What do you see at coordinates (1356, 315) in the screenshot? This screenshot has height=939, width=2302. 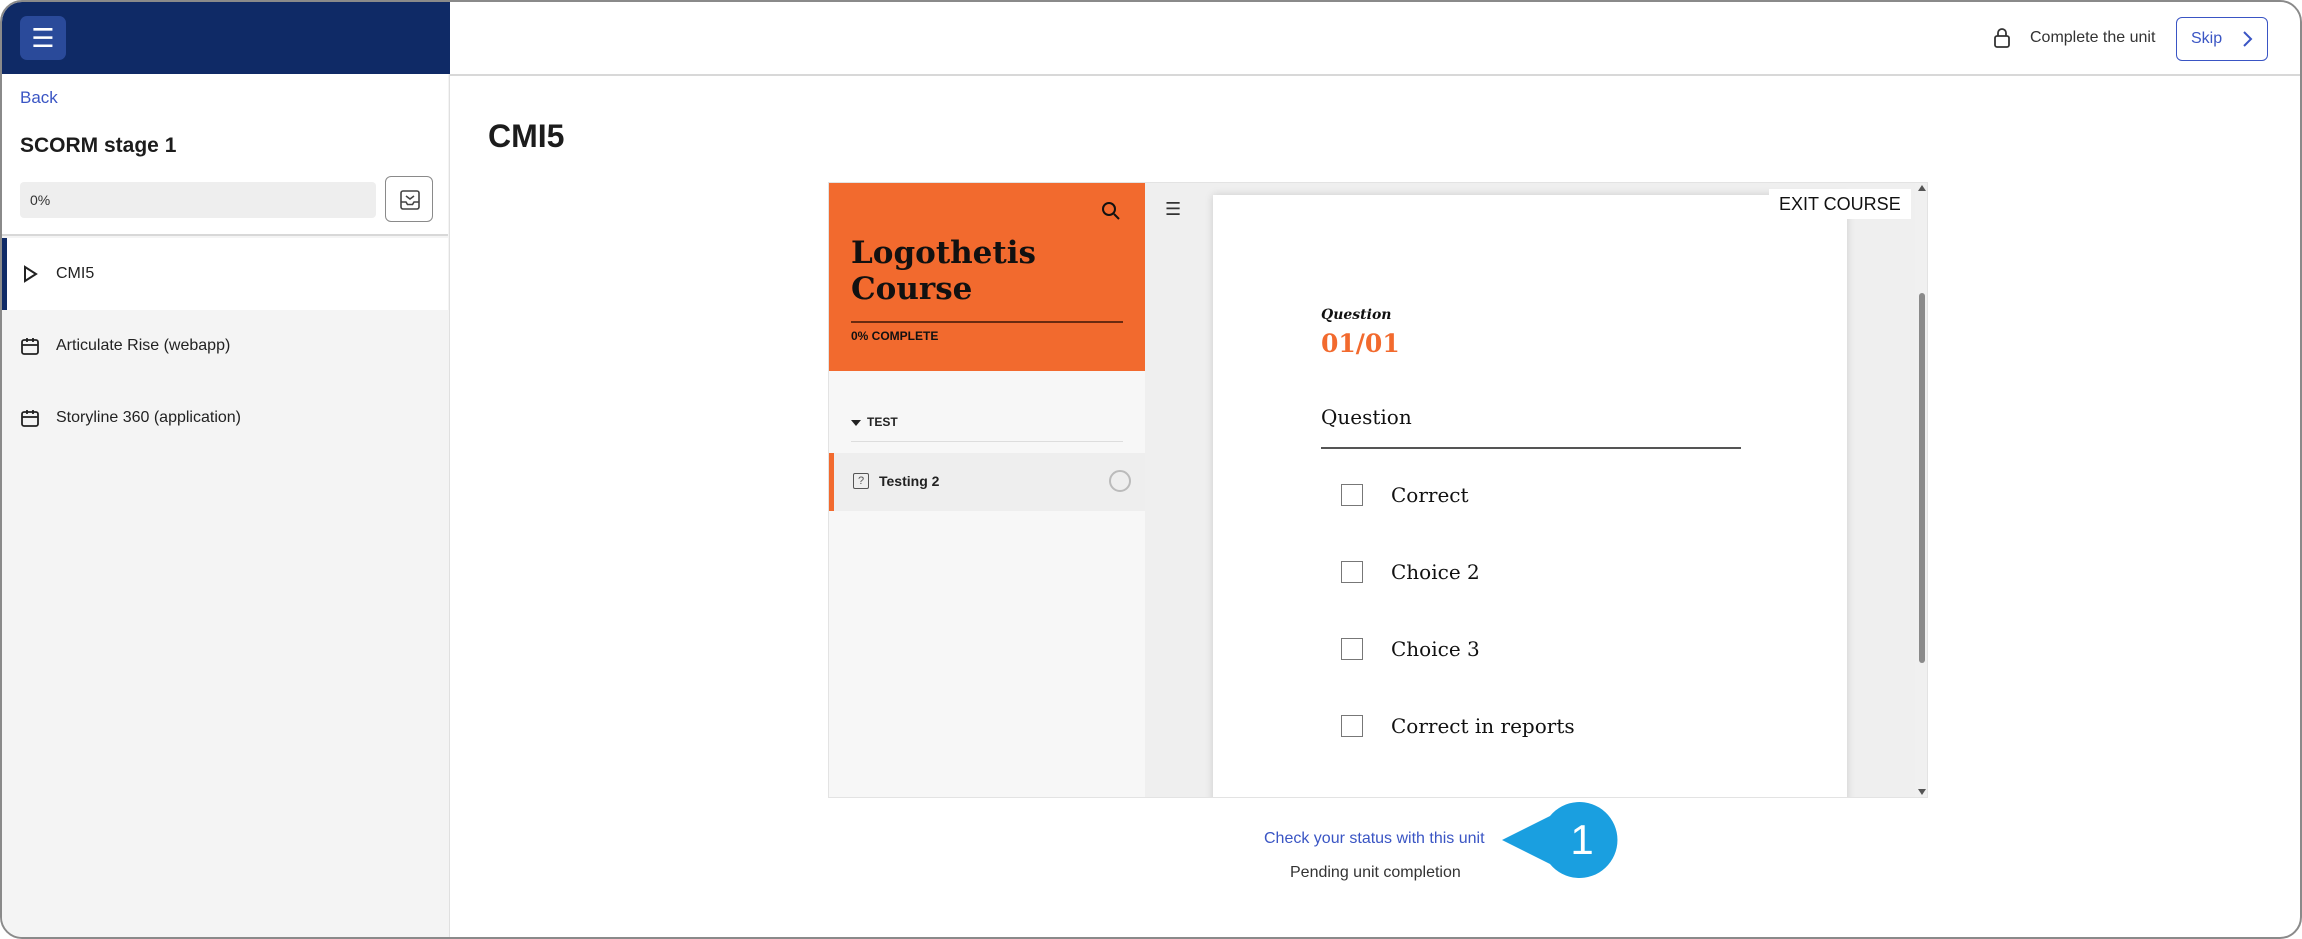 I see `question-eyebrow: Question` at bounding box center [1356, 315].